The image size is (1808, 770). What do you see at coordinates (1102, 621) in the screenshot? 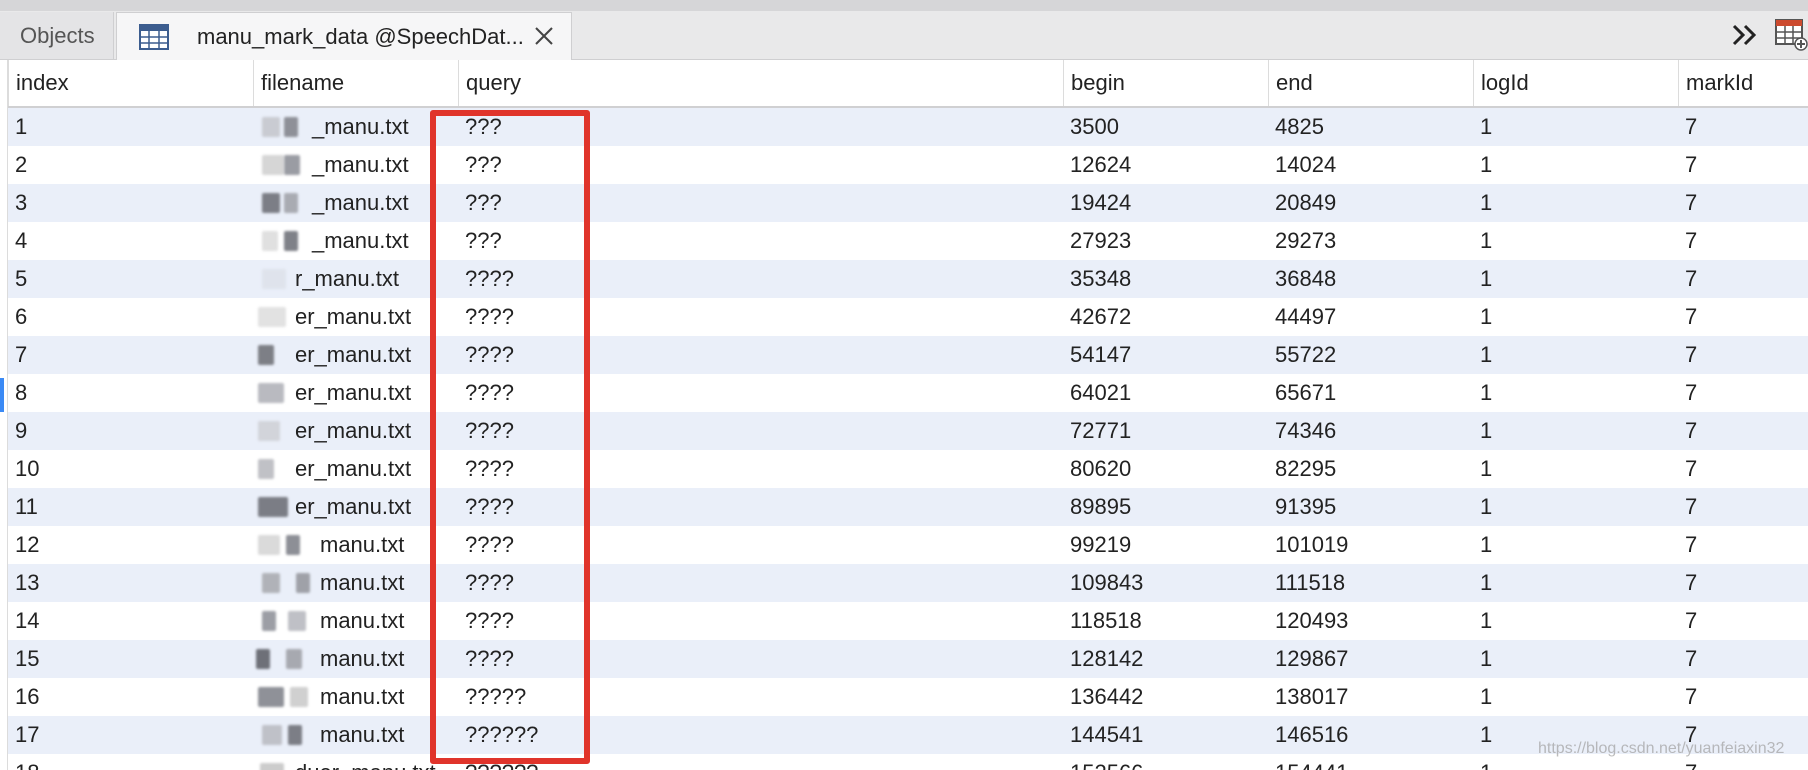
I see `cell-begin: 118518` at bounding box center [1102, 621].